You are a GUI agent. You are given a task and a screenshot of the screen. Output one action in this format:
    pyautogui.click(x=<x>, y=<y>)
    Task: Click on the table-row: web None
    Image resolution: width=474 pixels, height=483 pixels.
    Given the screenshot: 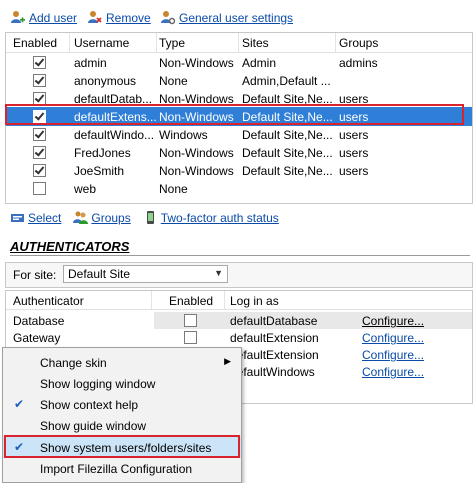 What is the action you would take?
    pyautogui.click(x=239, y=188)
    